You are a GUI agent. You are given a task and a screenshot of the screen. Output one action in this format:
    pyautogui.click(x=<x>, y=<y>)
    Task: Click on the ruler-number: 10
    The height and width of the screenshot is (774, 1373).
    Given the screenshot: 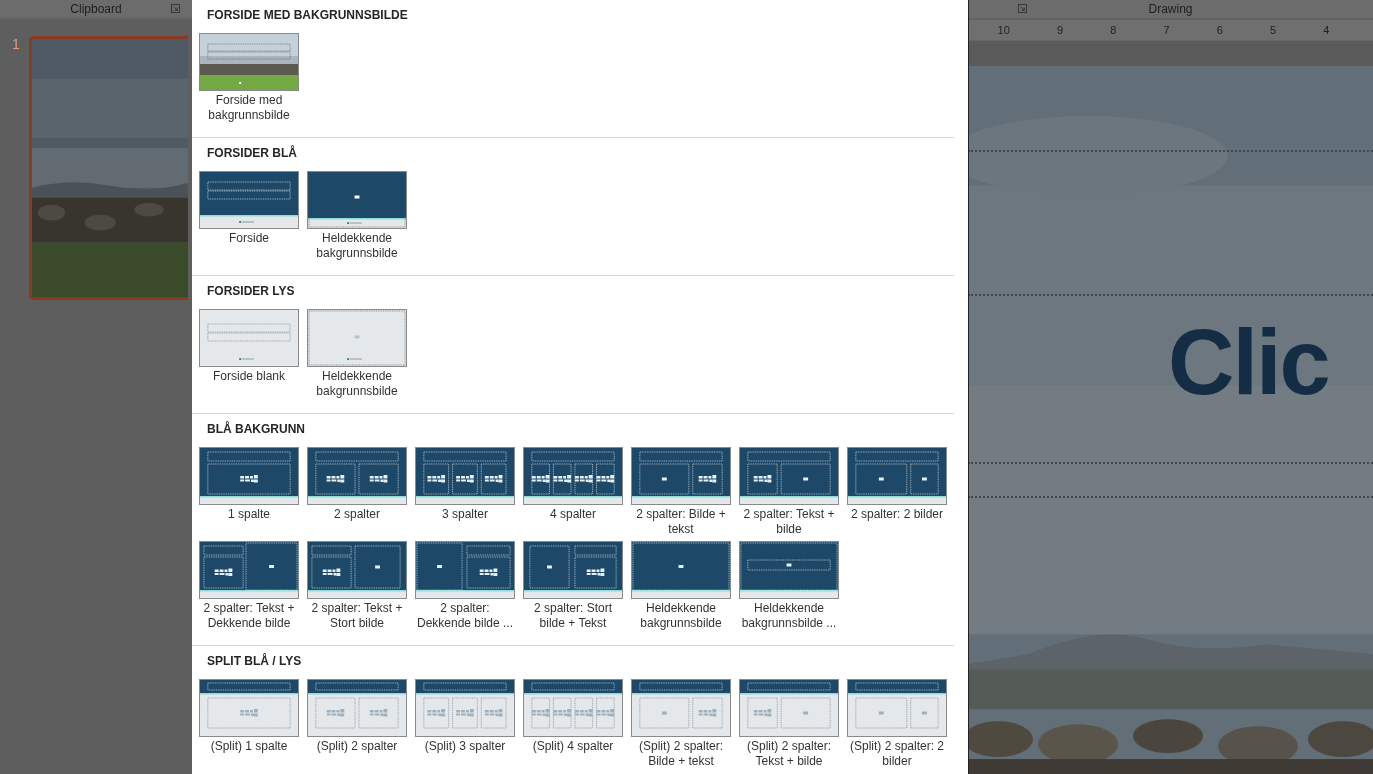 What is the action you would take?
    pyautogui.click(x=1003, y=30)
    